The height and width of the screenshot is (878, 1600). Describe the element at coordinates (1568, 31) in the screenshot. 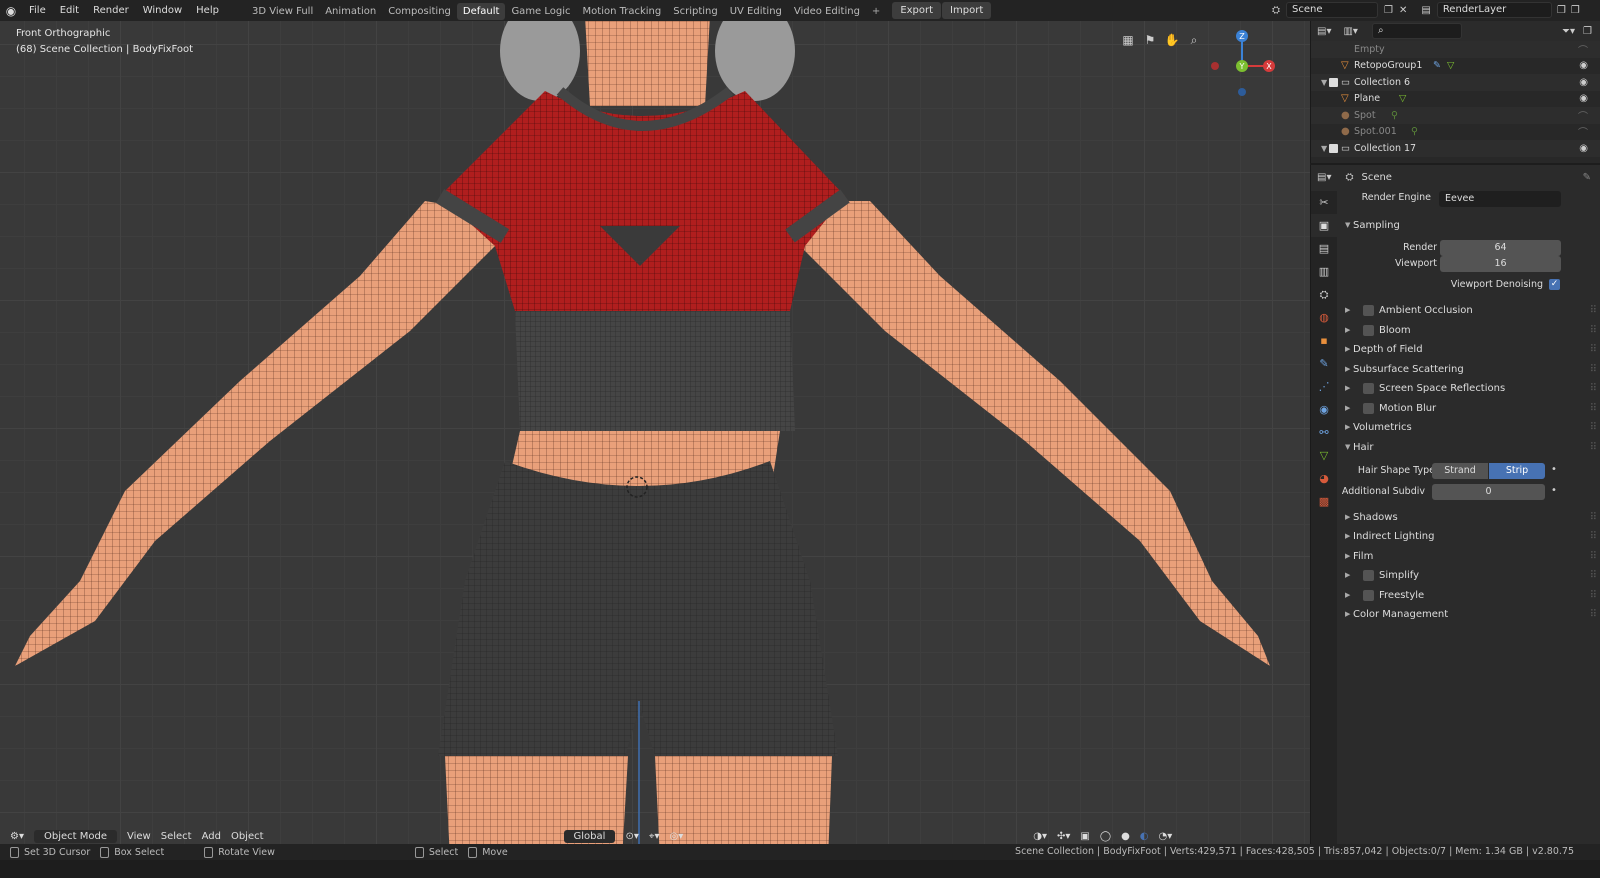

I see `filter-icon: ⏷▾` at that location.